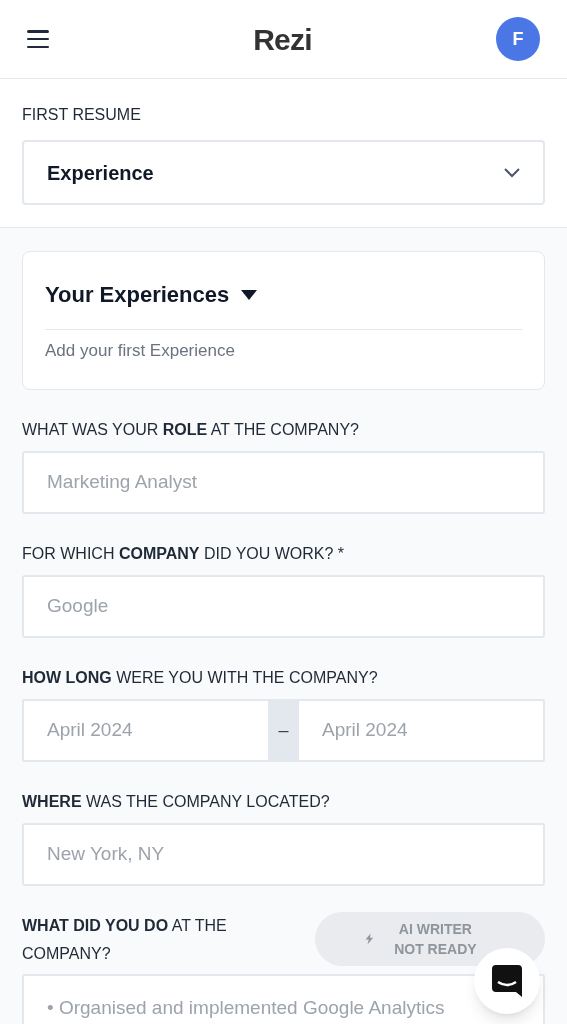  I want to click on resume-label: FIRST RESUME, so click(82, 115).